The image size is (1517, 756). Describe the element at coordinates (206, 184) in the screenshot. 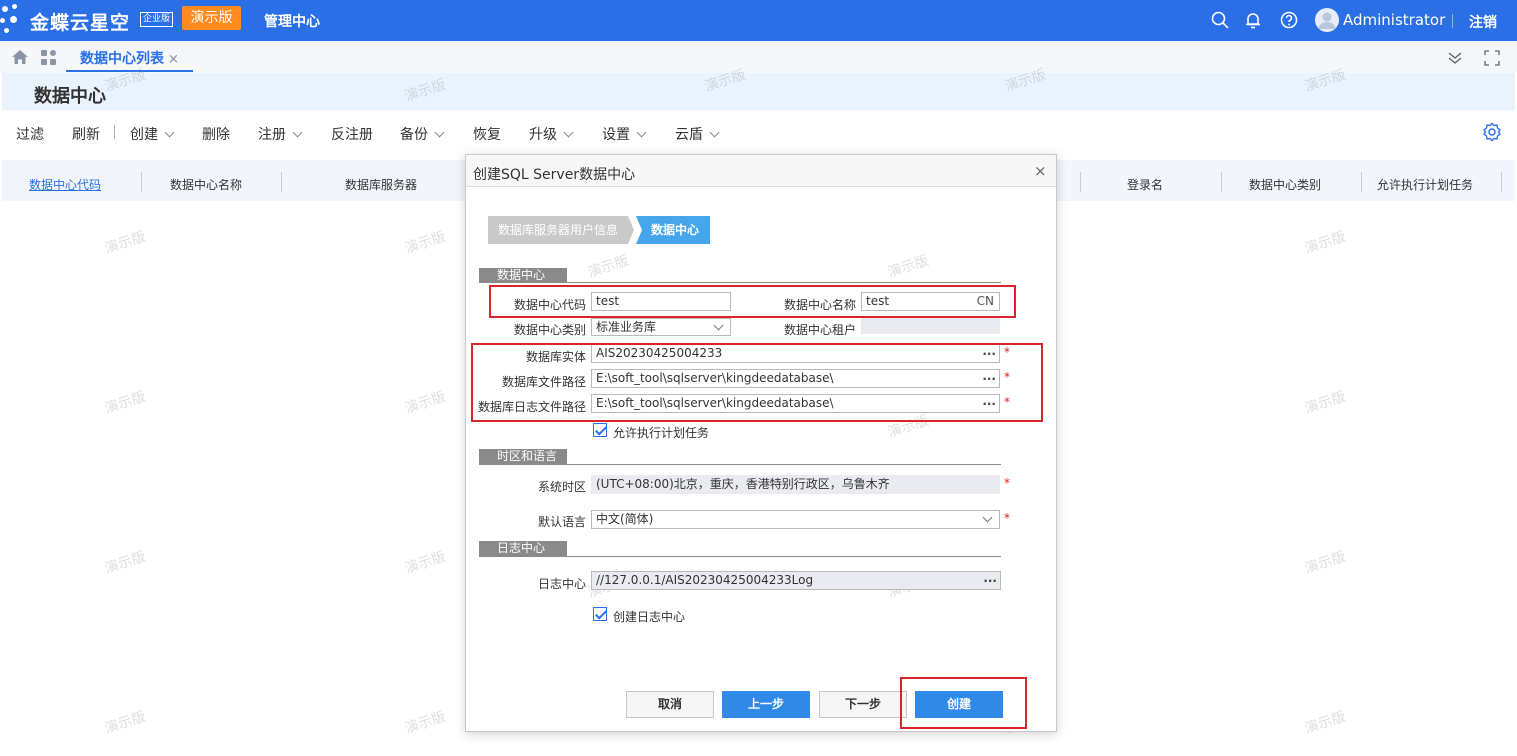

I see `column-header-dc-name: 数据中心名称` at that location.